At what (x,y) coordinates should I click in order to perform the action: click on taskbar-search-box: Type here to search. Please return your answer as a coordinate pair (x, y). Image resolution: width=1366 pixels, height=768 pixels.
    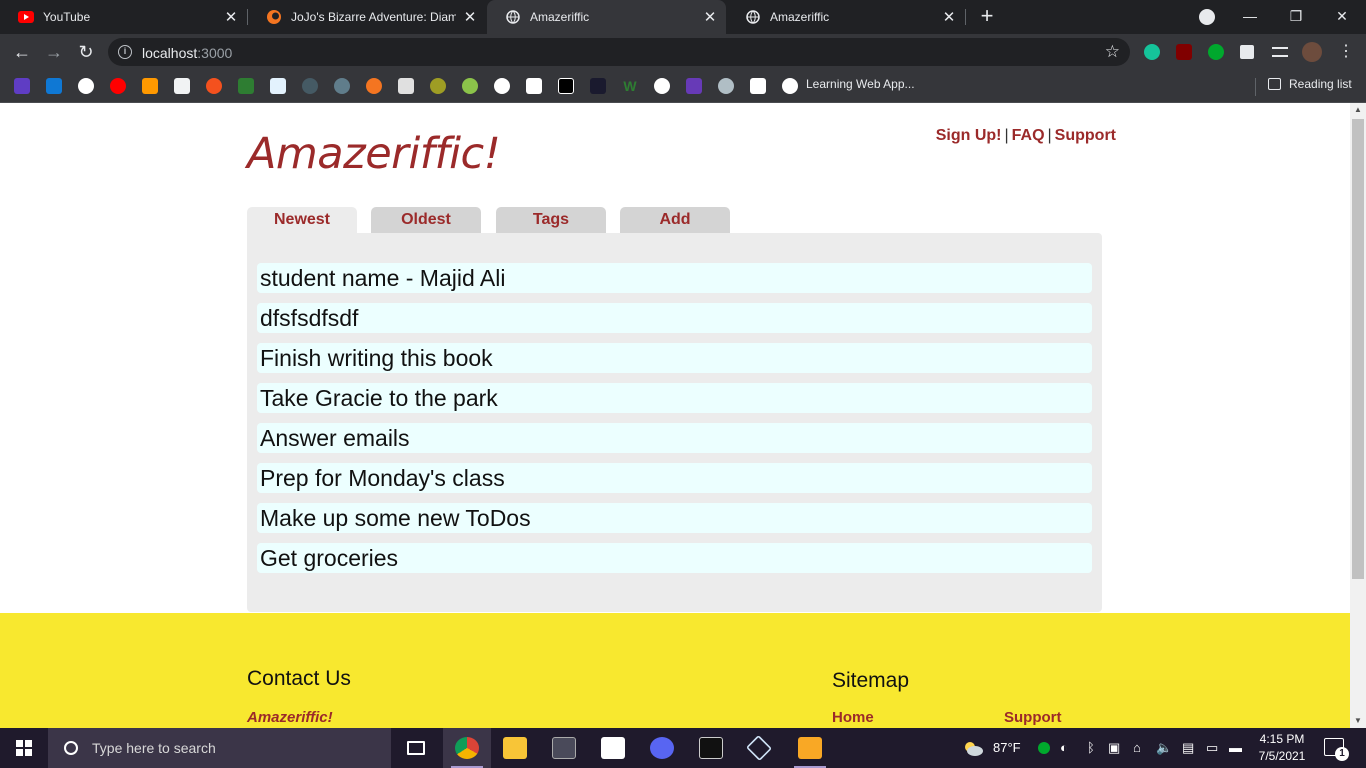
    Looking at the image, I should click on (219, 748).